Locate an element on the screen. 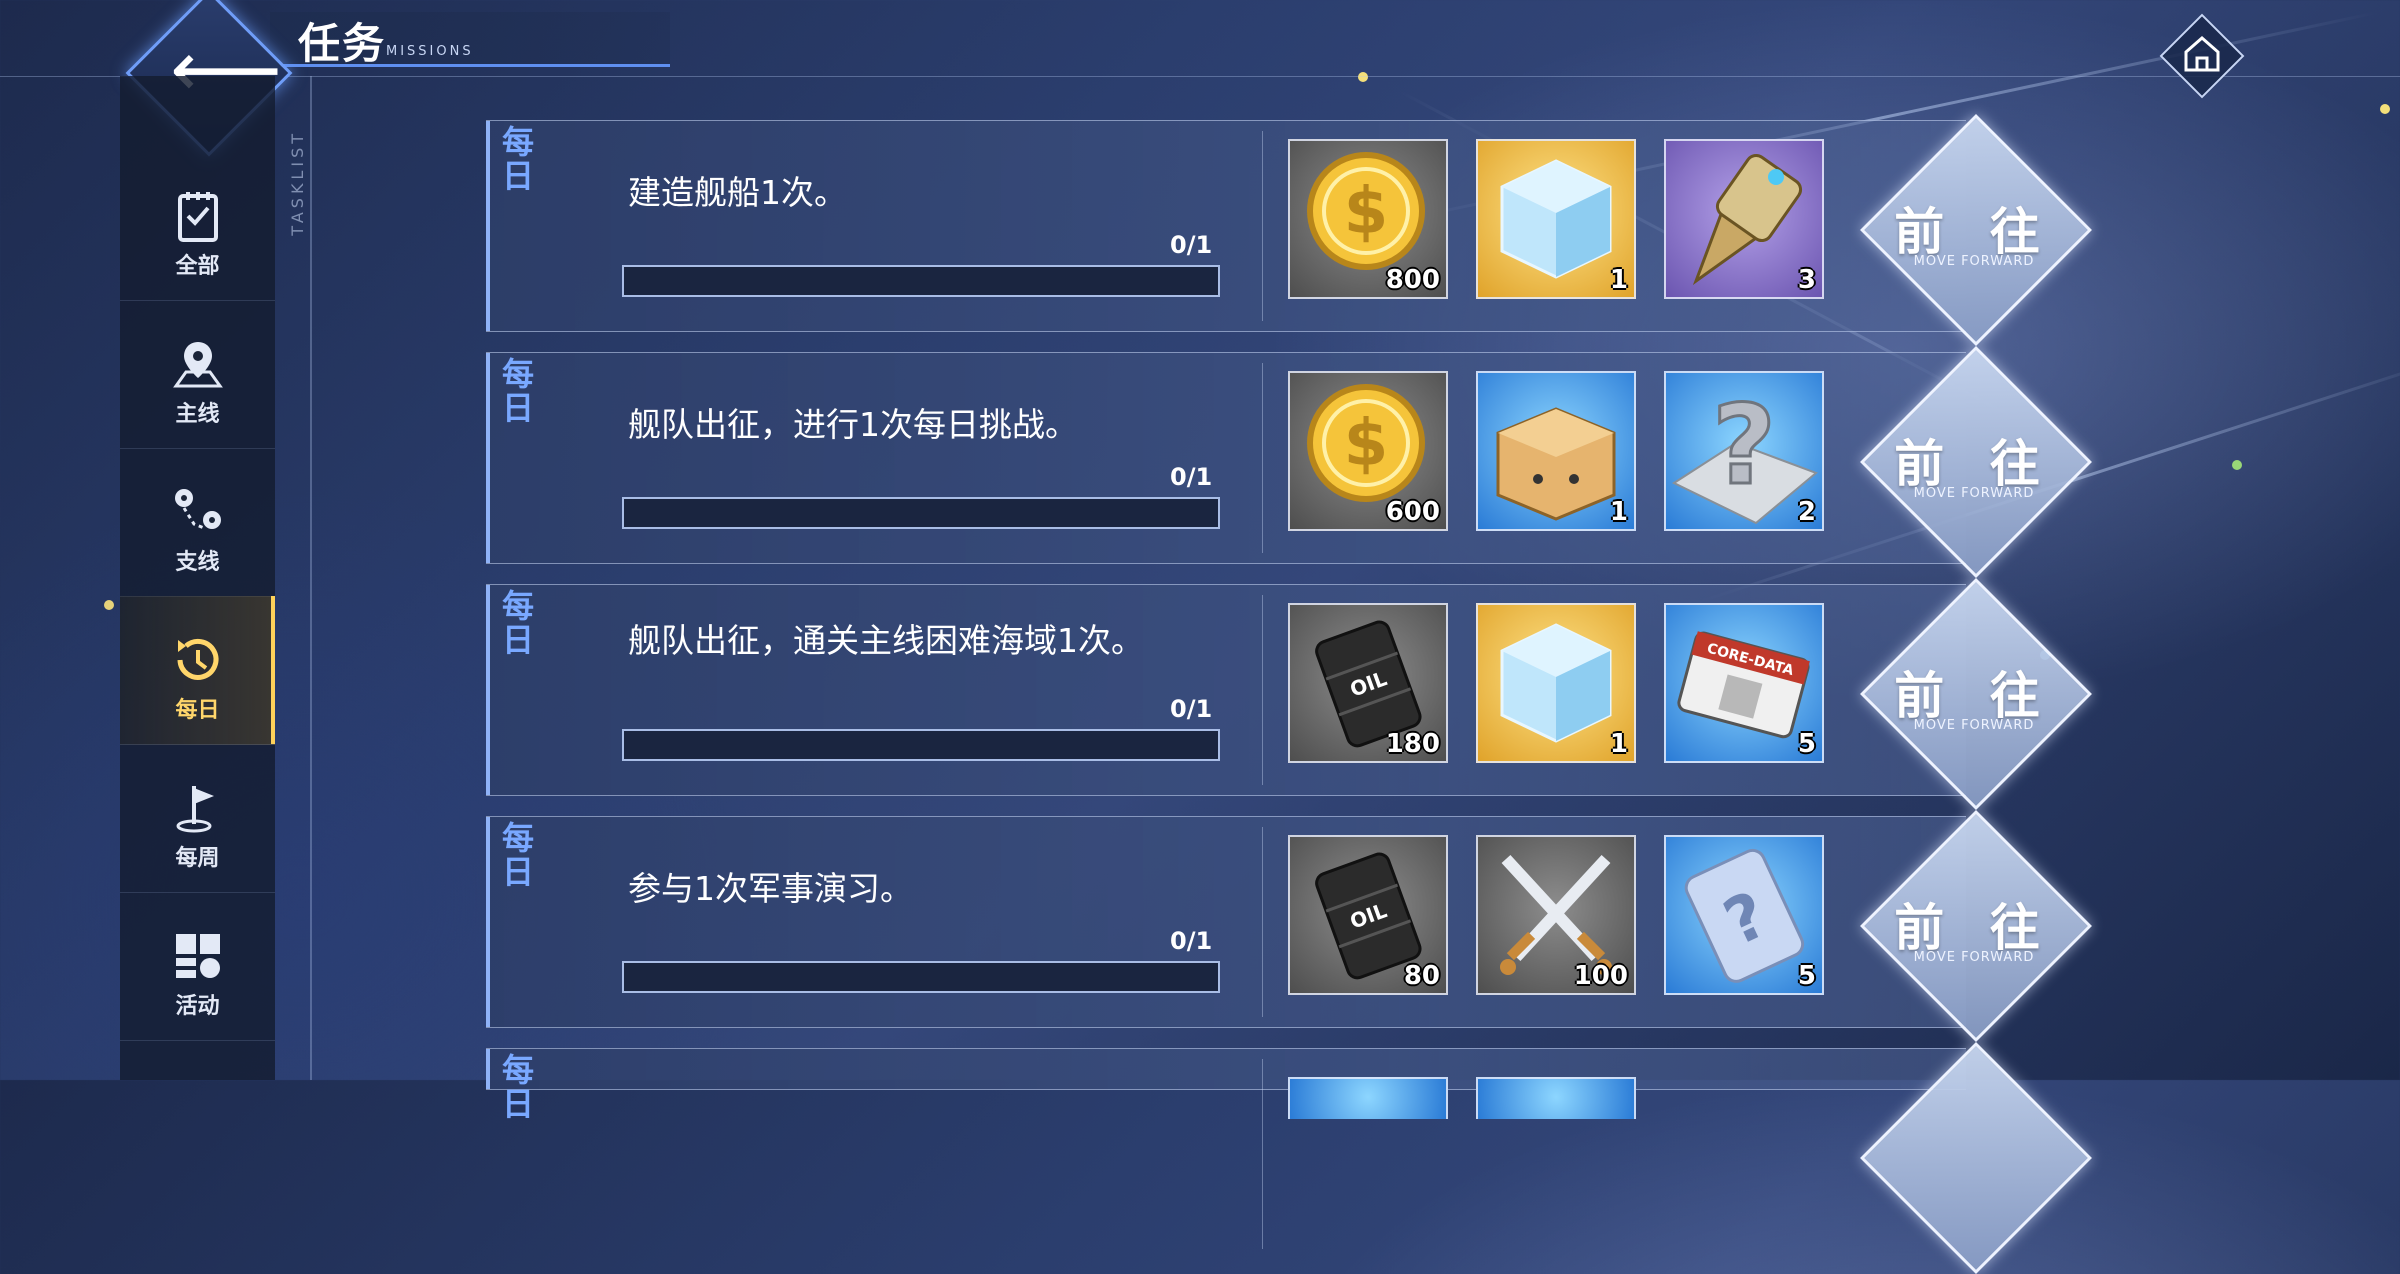  home-button is located at coordinates (2201, 55).